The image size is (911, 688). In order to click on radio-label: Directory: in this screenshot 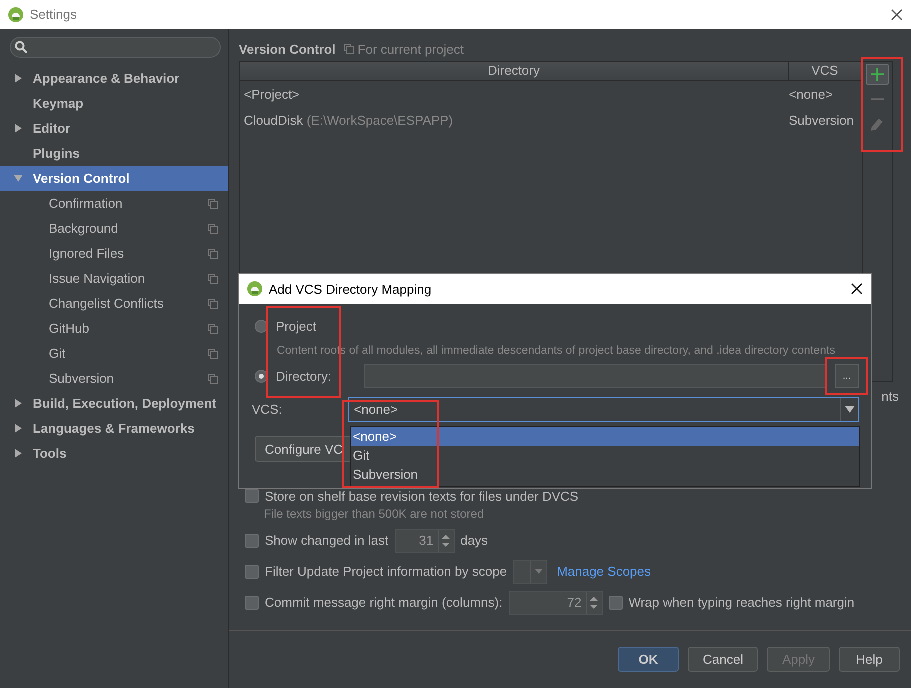, I will do `click(304, 376)`.